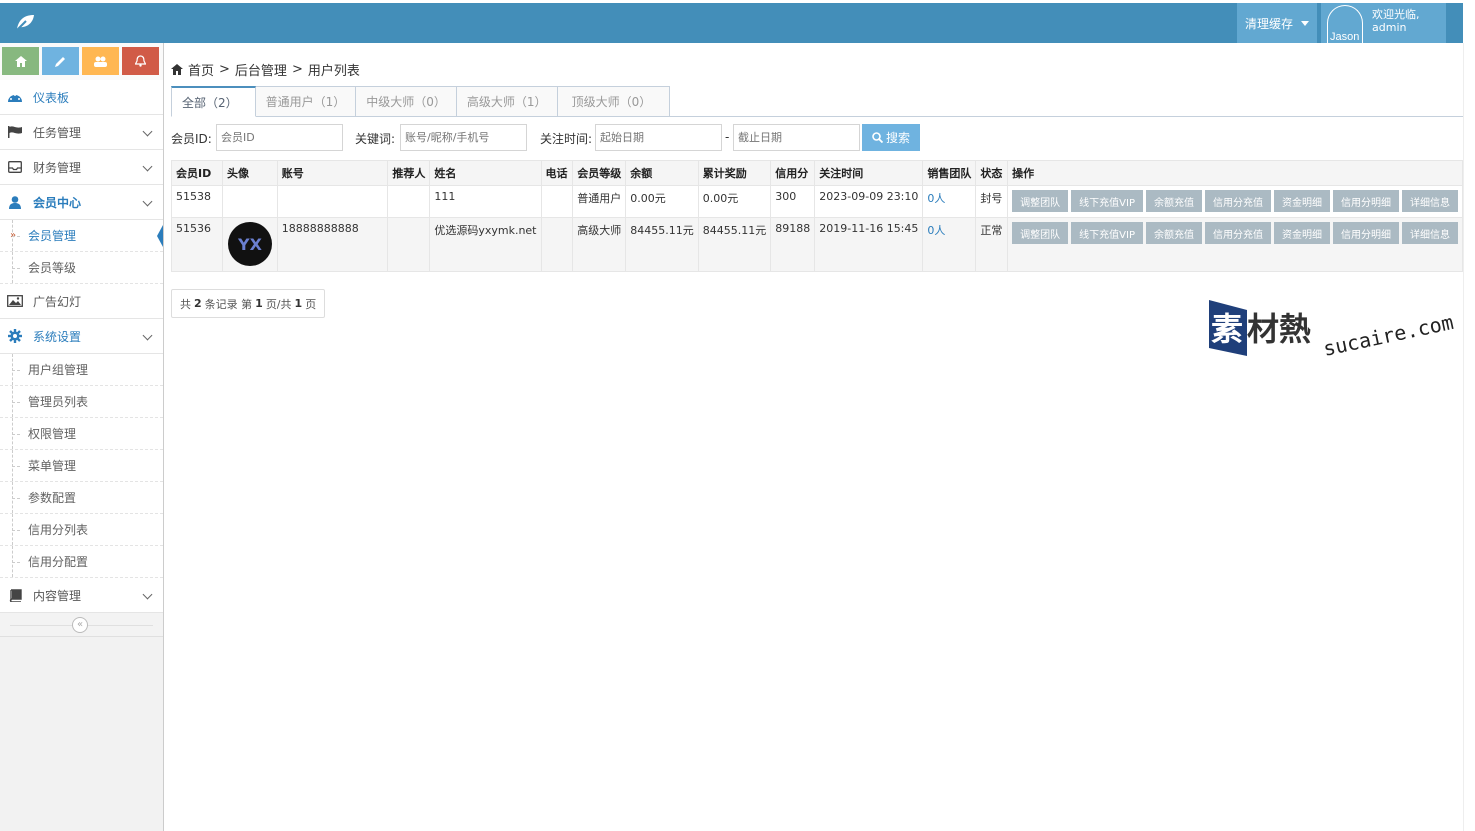 The height and width of the screenshot is (831, 1475). What do you see at coordinates (1235, 173) in the screenshot?
I see `col-header: 操作` at bounding box center [1235, 173].